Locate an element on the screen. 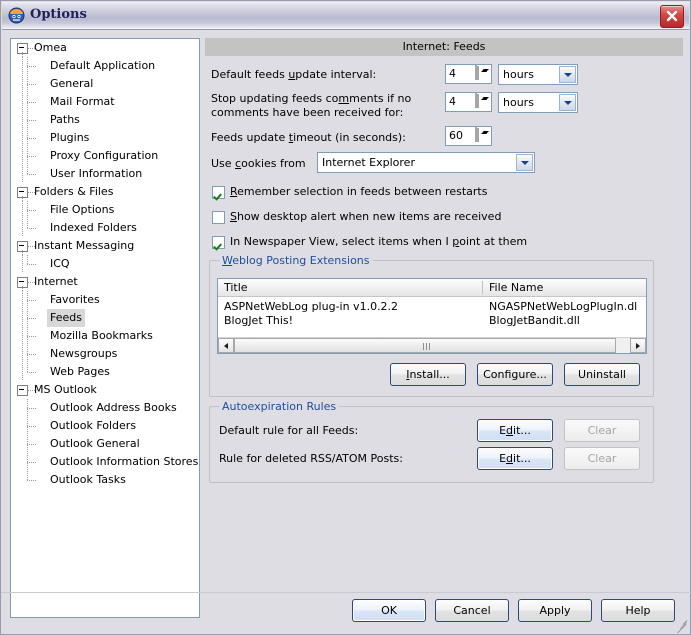  window-title: Options is located at coordinates (58, 14).